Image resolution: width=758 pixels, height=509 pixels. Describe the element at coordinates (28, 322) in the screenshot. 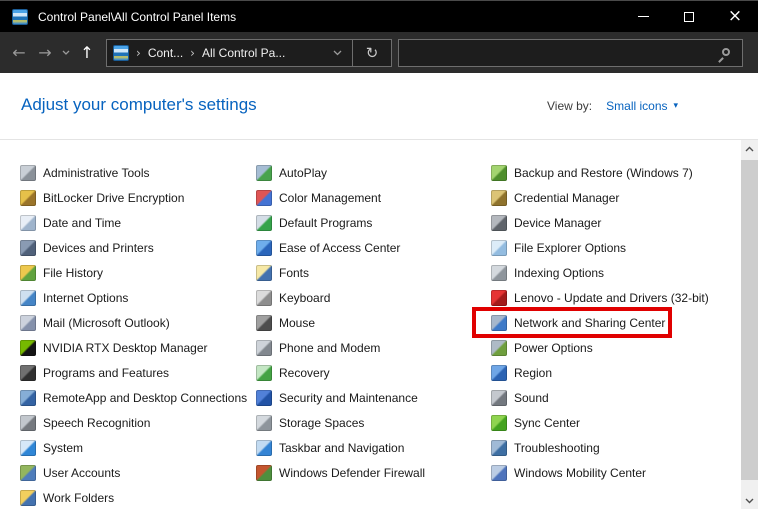

I see `mail-icon` at that location.